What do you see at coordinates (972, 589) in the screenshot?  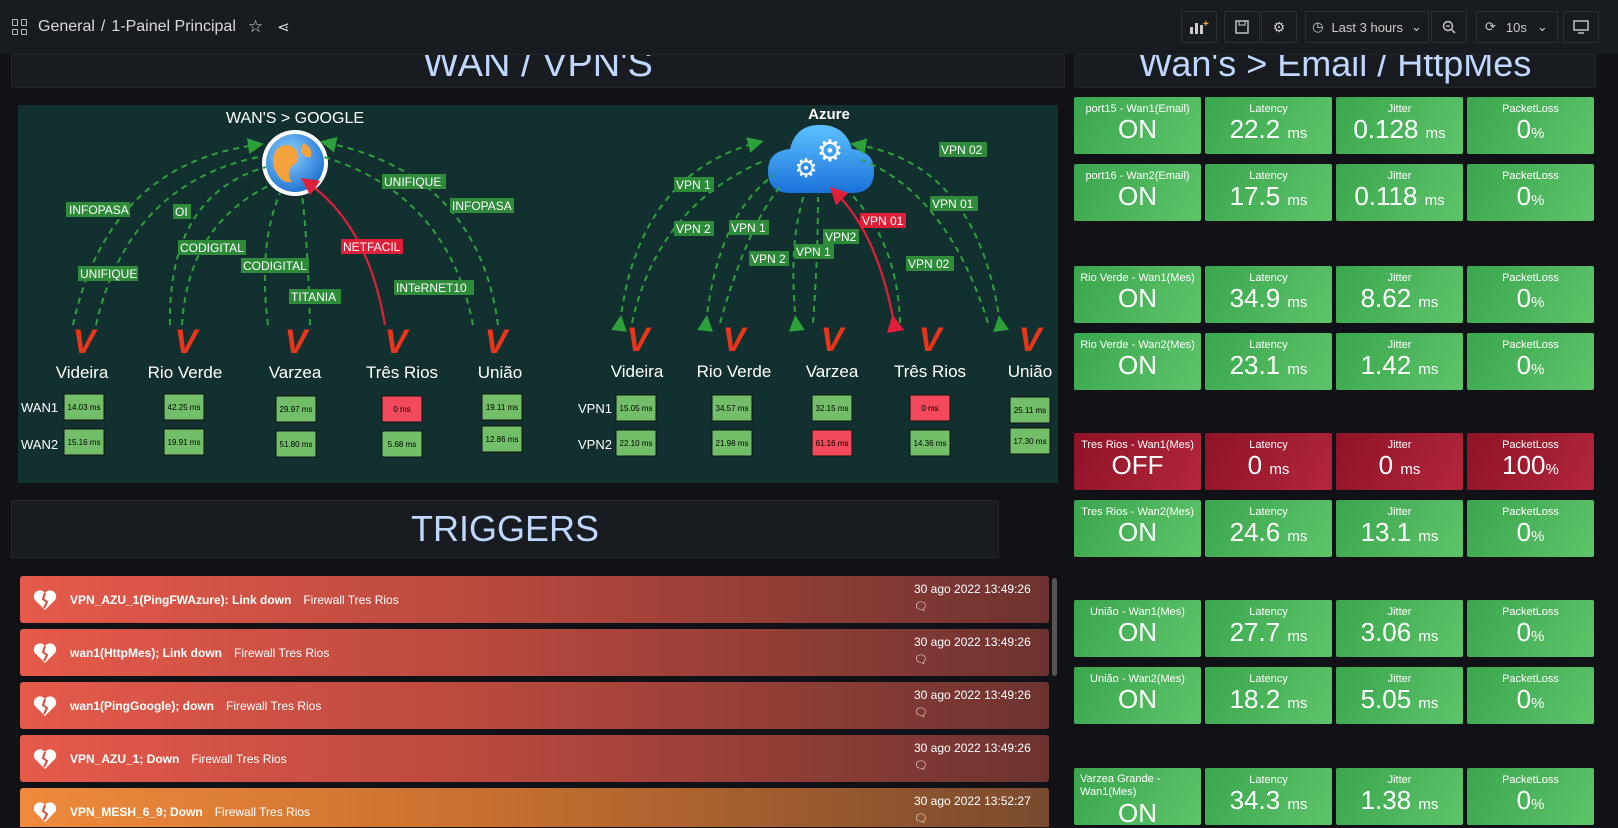 I see `trigger-time: 30 ago 2022 13:49:26` at bounding box center [972, 589].